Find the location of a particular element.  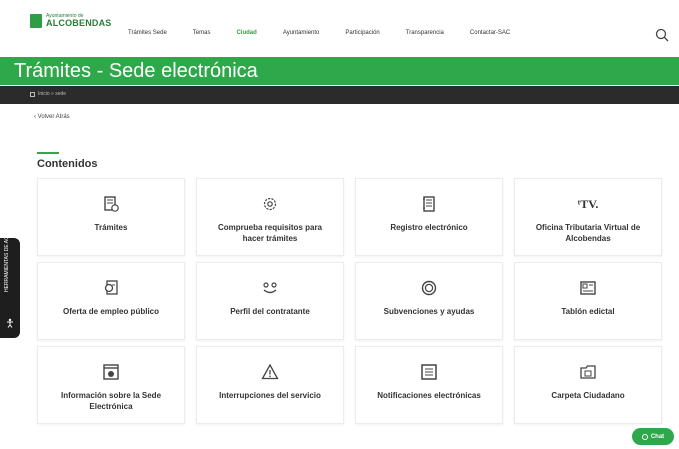

tv-logo-icon: ᵗTV. is located at coordinates (588, 204).